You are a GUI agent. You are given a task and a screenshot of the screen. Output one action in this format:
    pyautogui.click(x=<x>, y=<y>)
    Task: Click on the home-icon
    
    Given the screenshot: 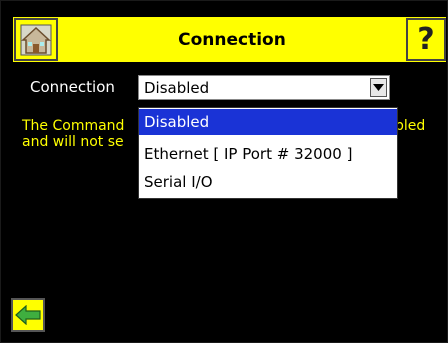 What is the action you would take?
    pyautogui.click(x=36, y=39)
    